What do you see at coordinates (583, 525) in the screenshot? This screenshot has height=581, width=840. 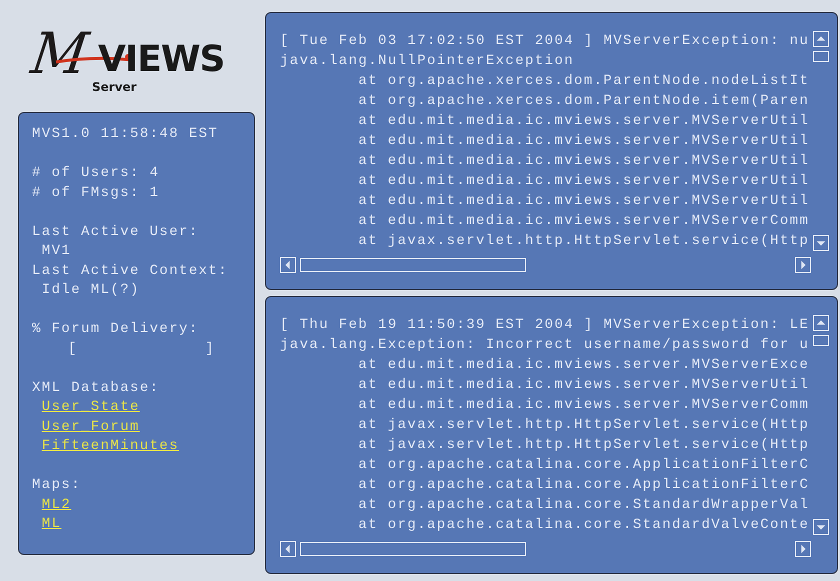 I see `stack-trace-line: at org.apache.catalina.core.StandardValveConte` at bounding box center [583, 525].